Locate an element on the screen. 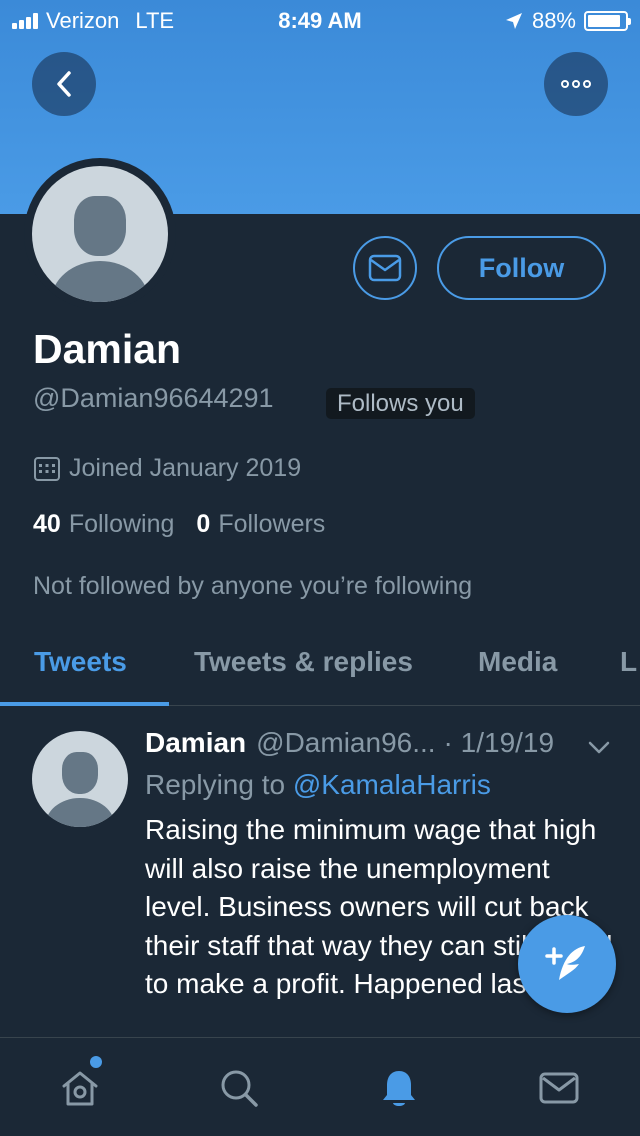 The image size is (640, 1136). profile-avatar is located at coordinates (100, 234).